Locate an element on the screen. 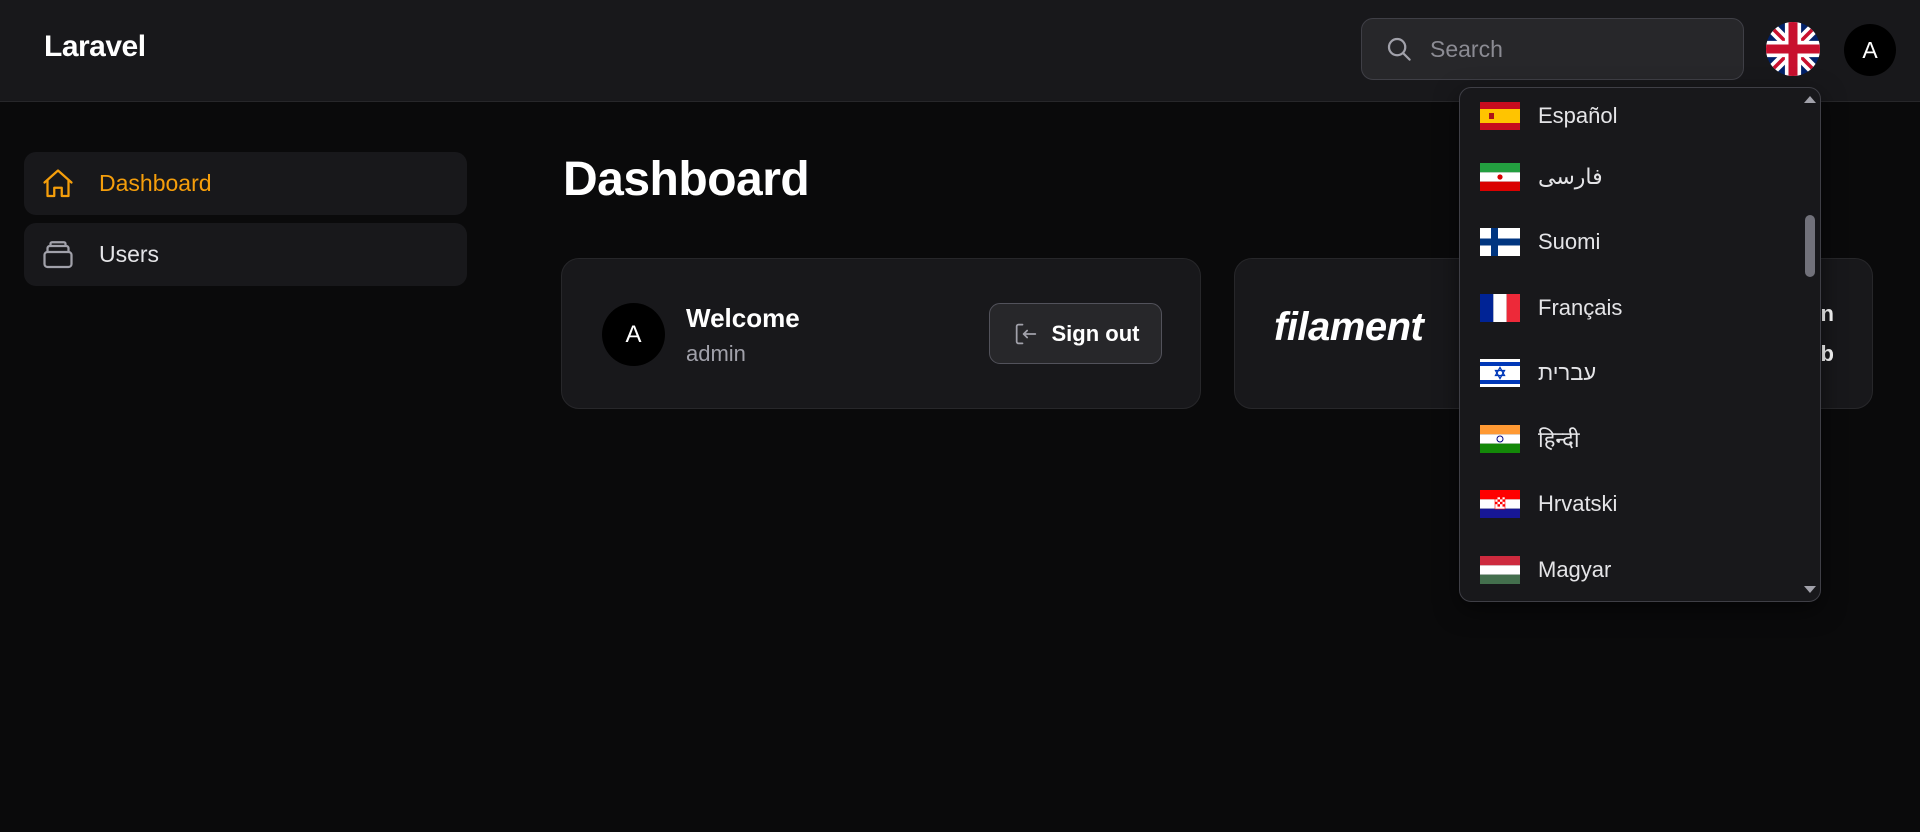 Image resolution: width=1920 pixels, height=832 pixels. language-option-label: Magyar is located at coordinates (1575, 569).